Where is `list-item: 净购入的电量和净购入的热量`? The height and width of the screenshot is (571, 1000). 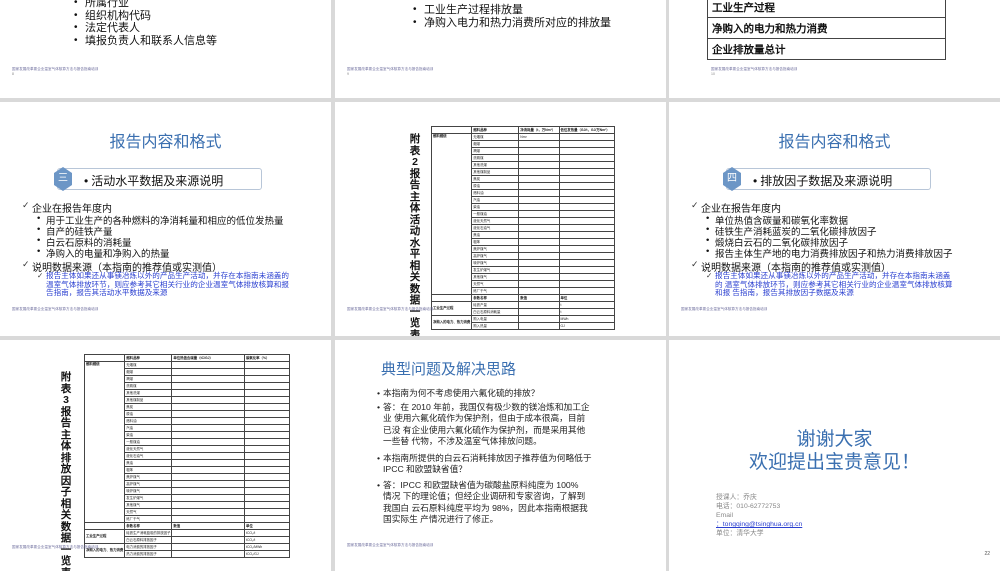
list-item: 净购入的电量和净购入的热量 is located at coordinates (103, 253).